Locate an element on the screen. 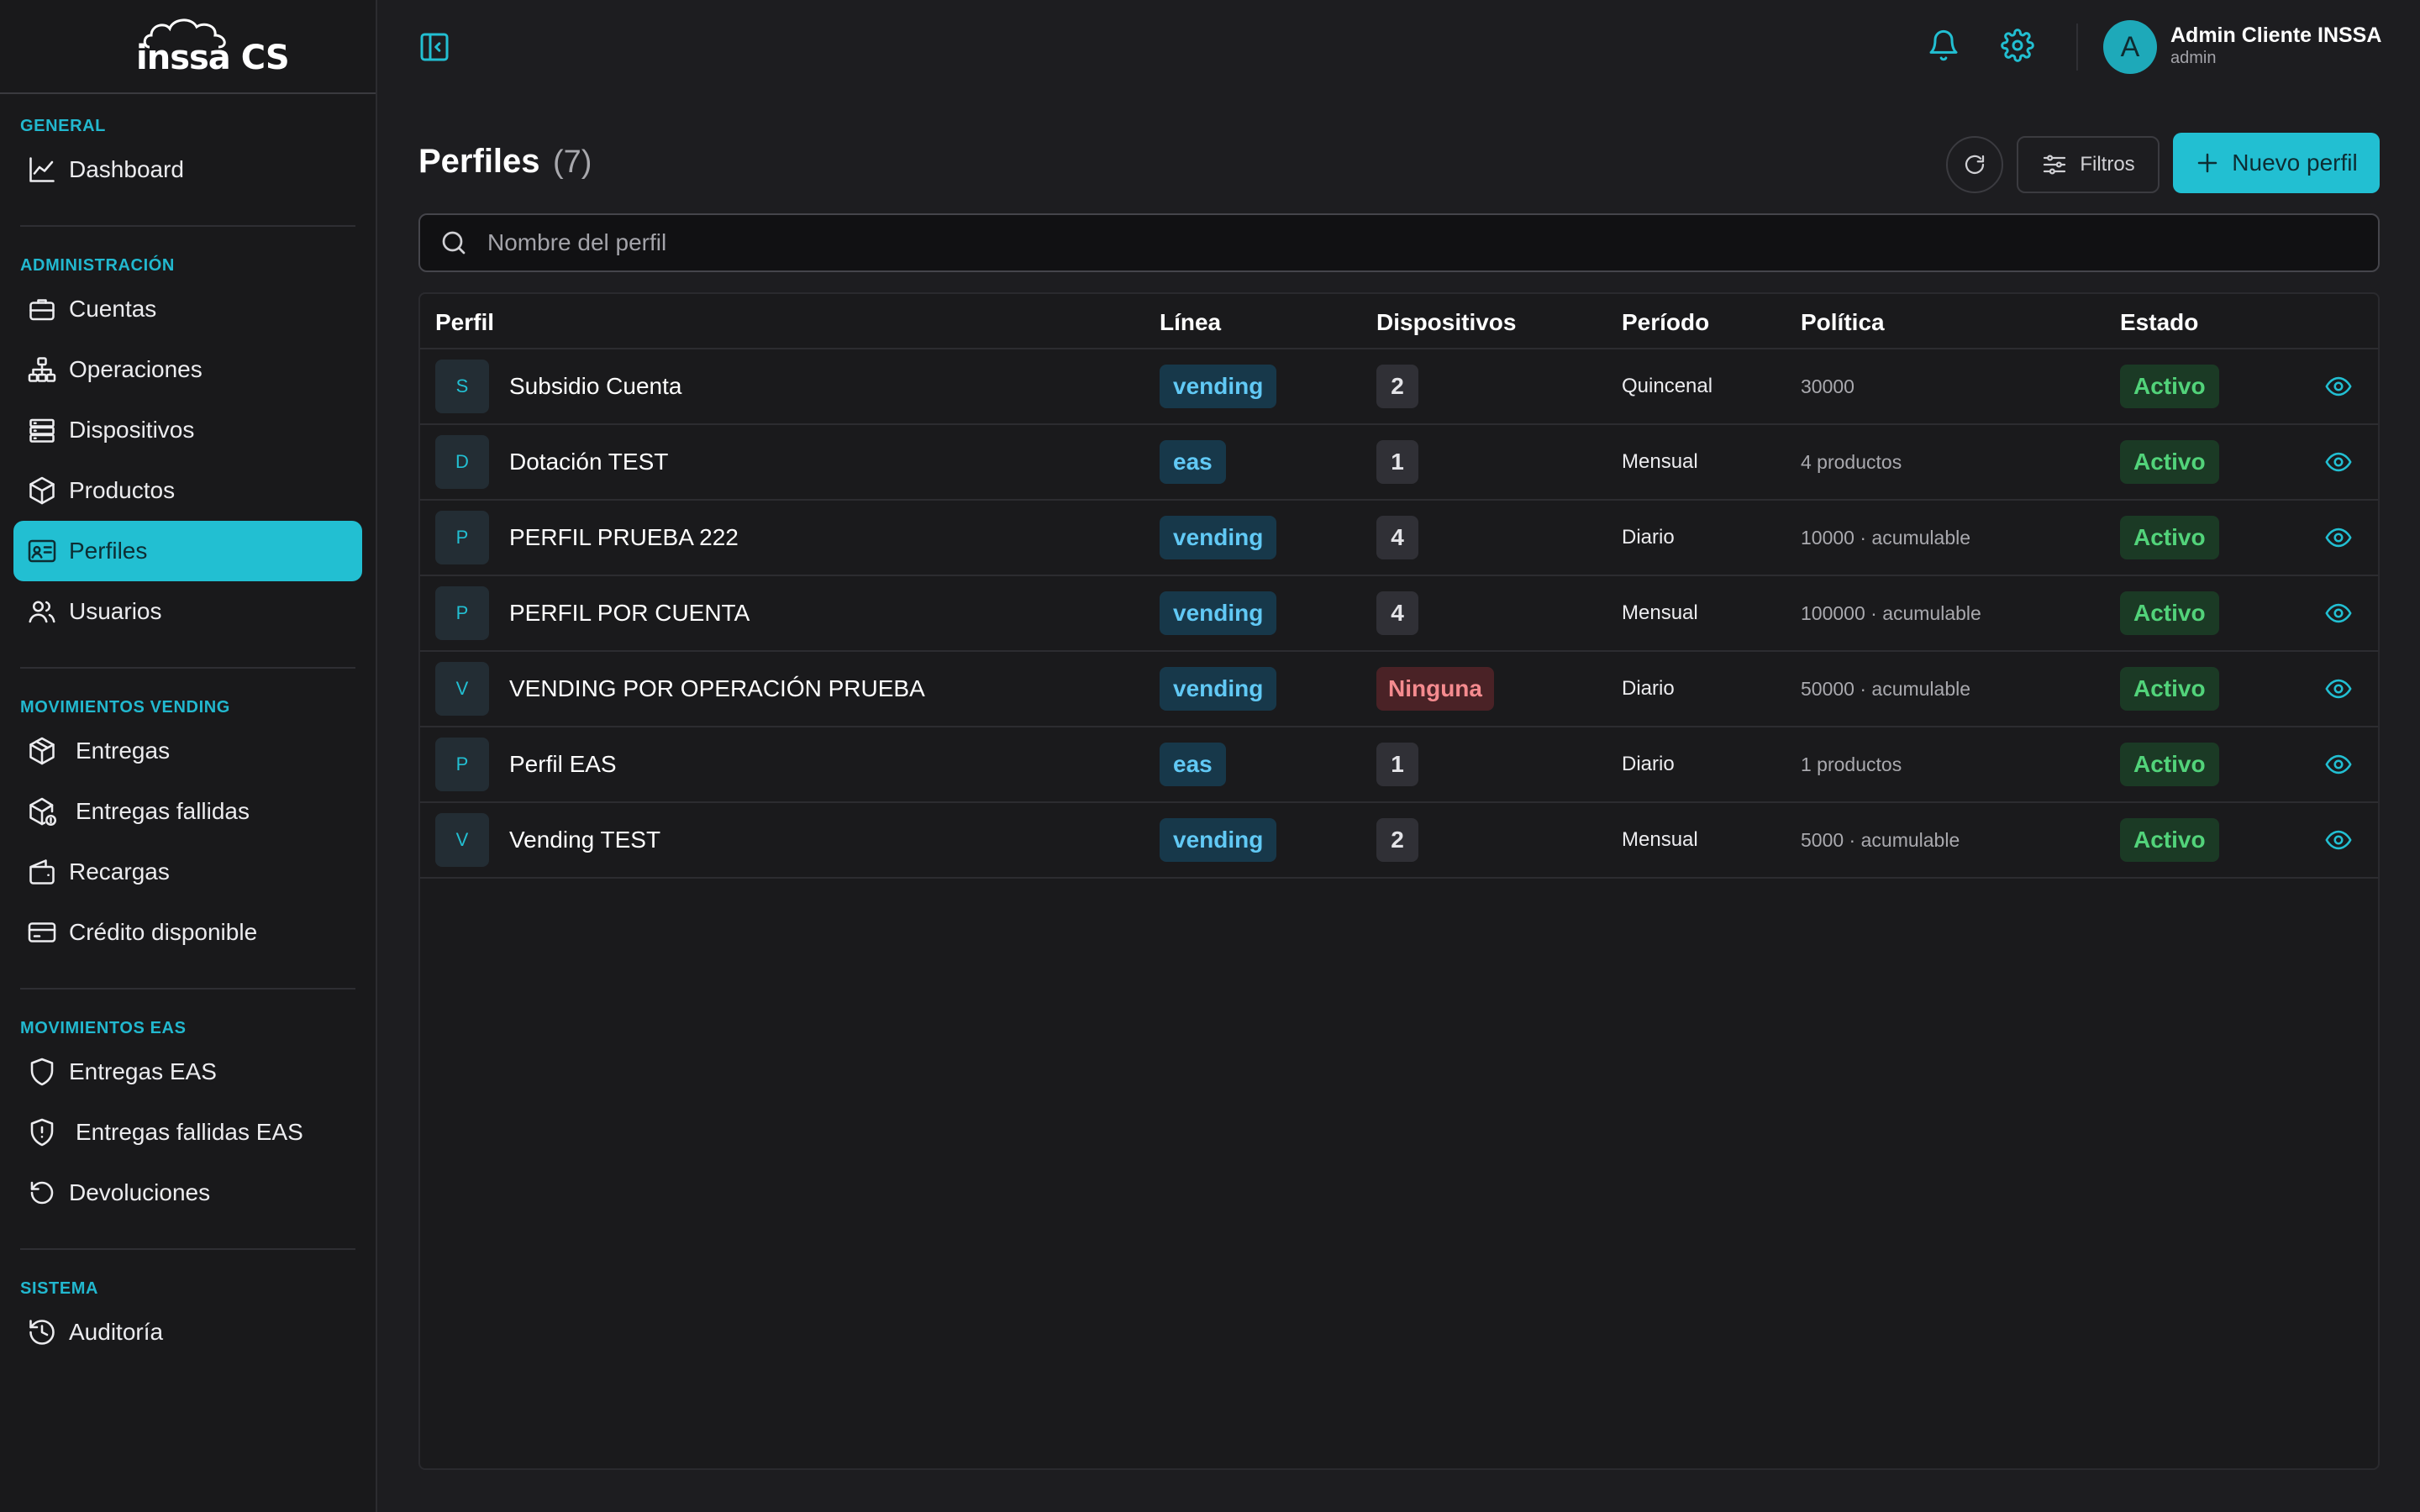  dispositivos-cell: 4 is located at coordinates (1397, 613).